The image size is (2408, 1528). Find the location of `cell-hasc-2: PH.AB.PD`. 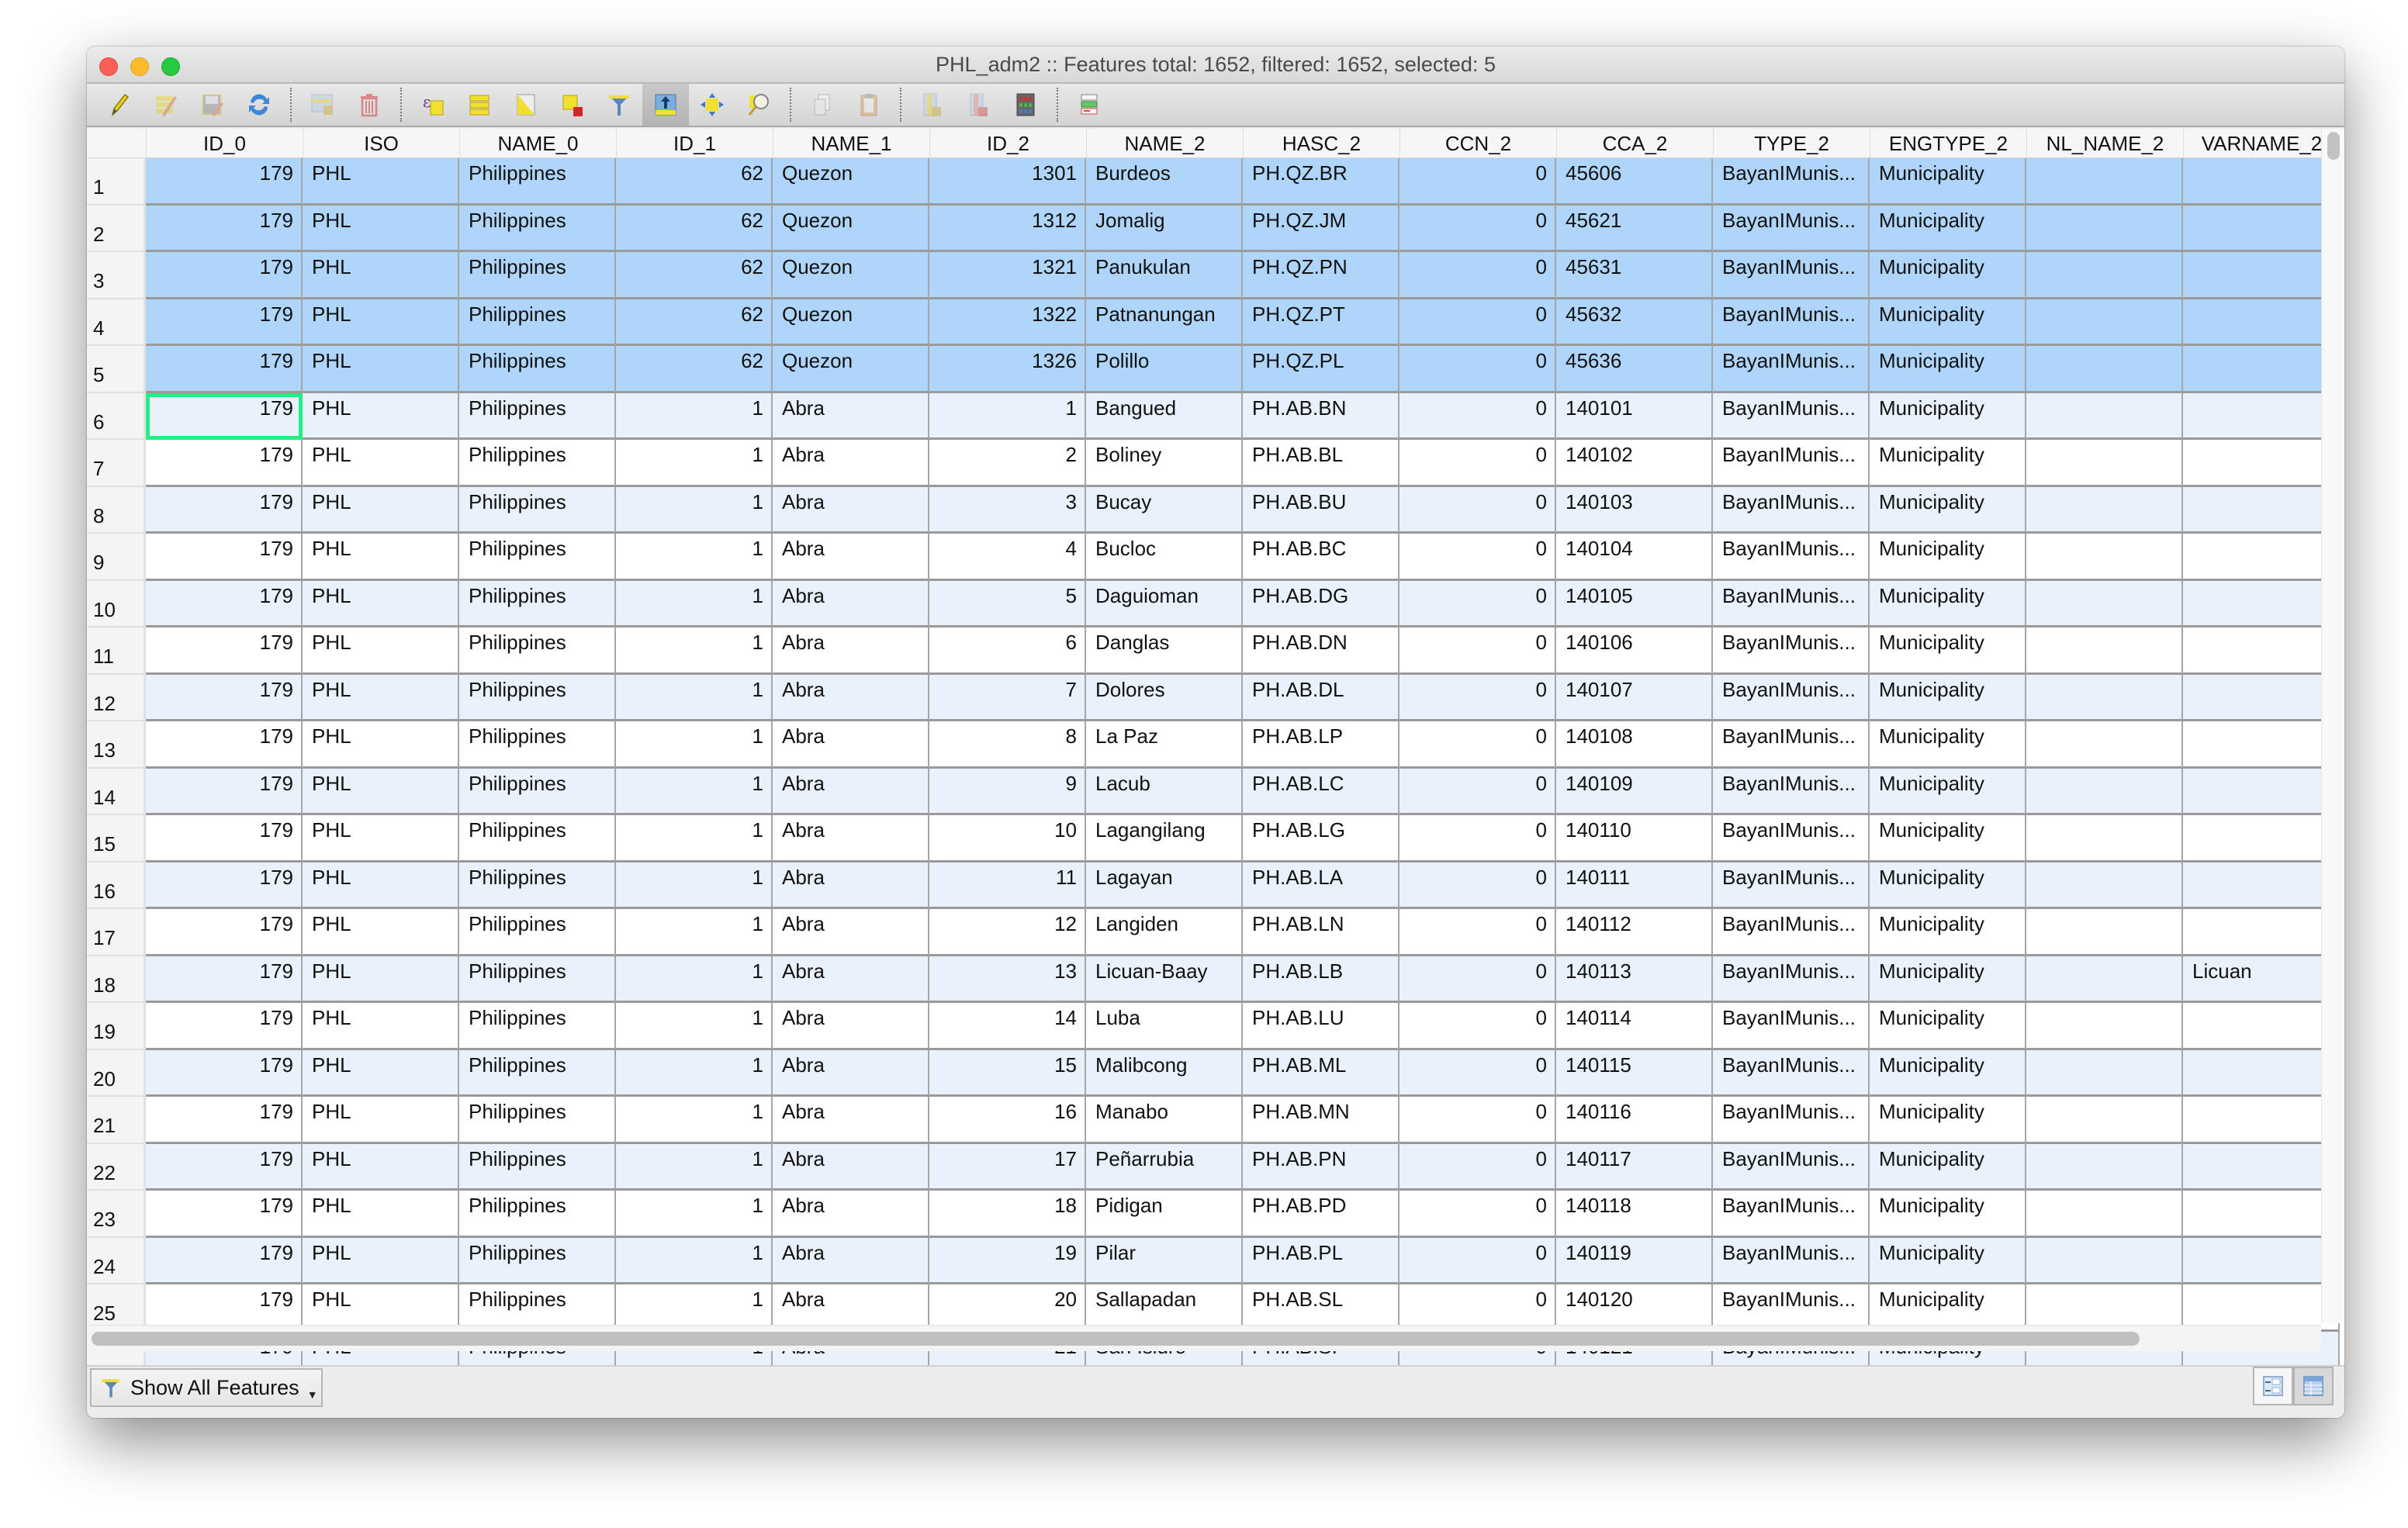

cell-hasc-2: PH.AB.PD is located at coordinates (1321, 1214).